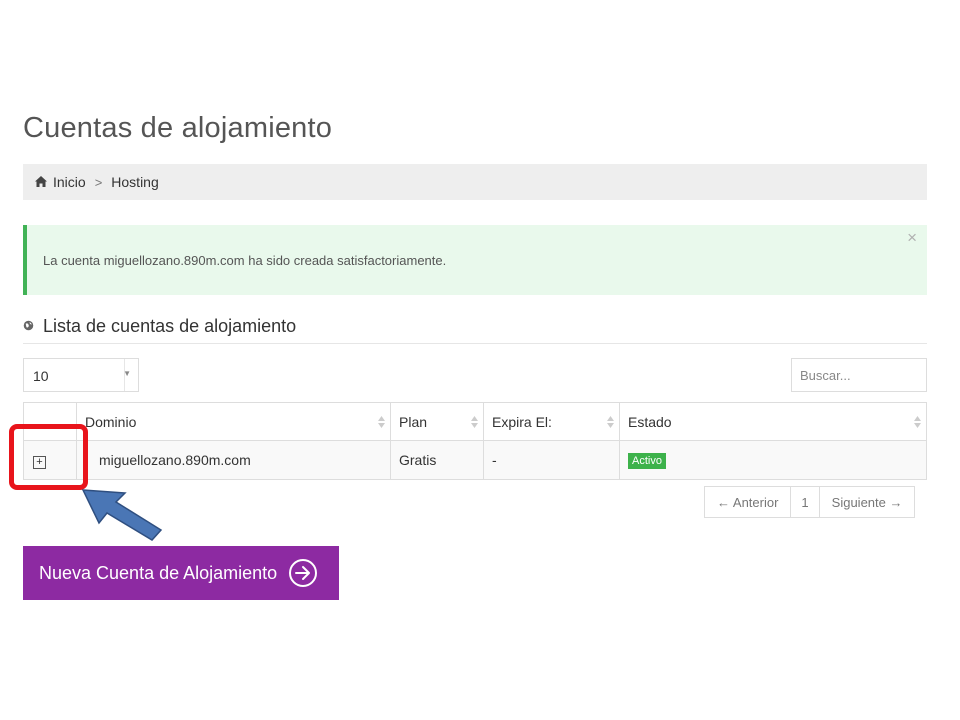  What do you see at coordinates (170, 326) in the screenshot?
I see `section-title-text: Lista de cuentas de alojamiento` at bounding box center [170, 326].